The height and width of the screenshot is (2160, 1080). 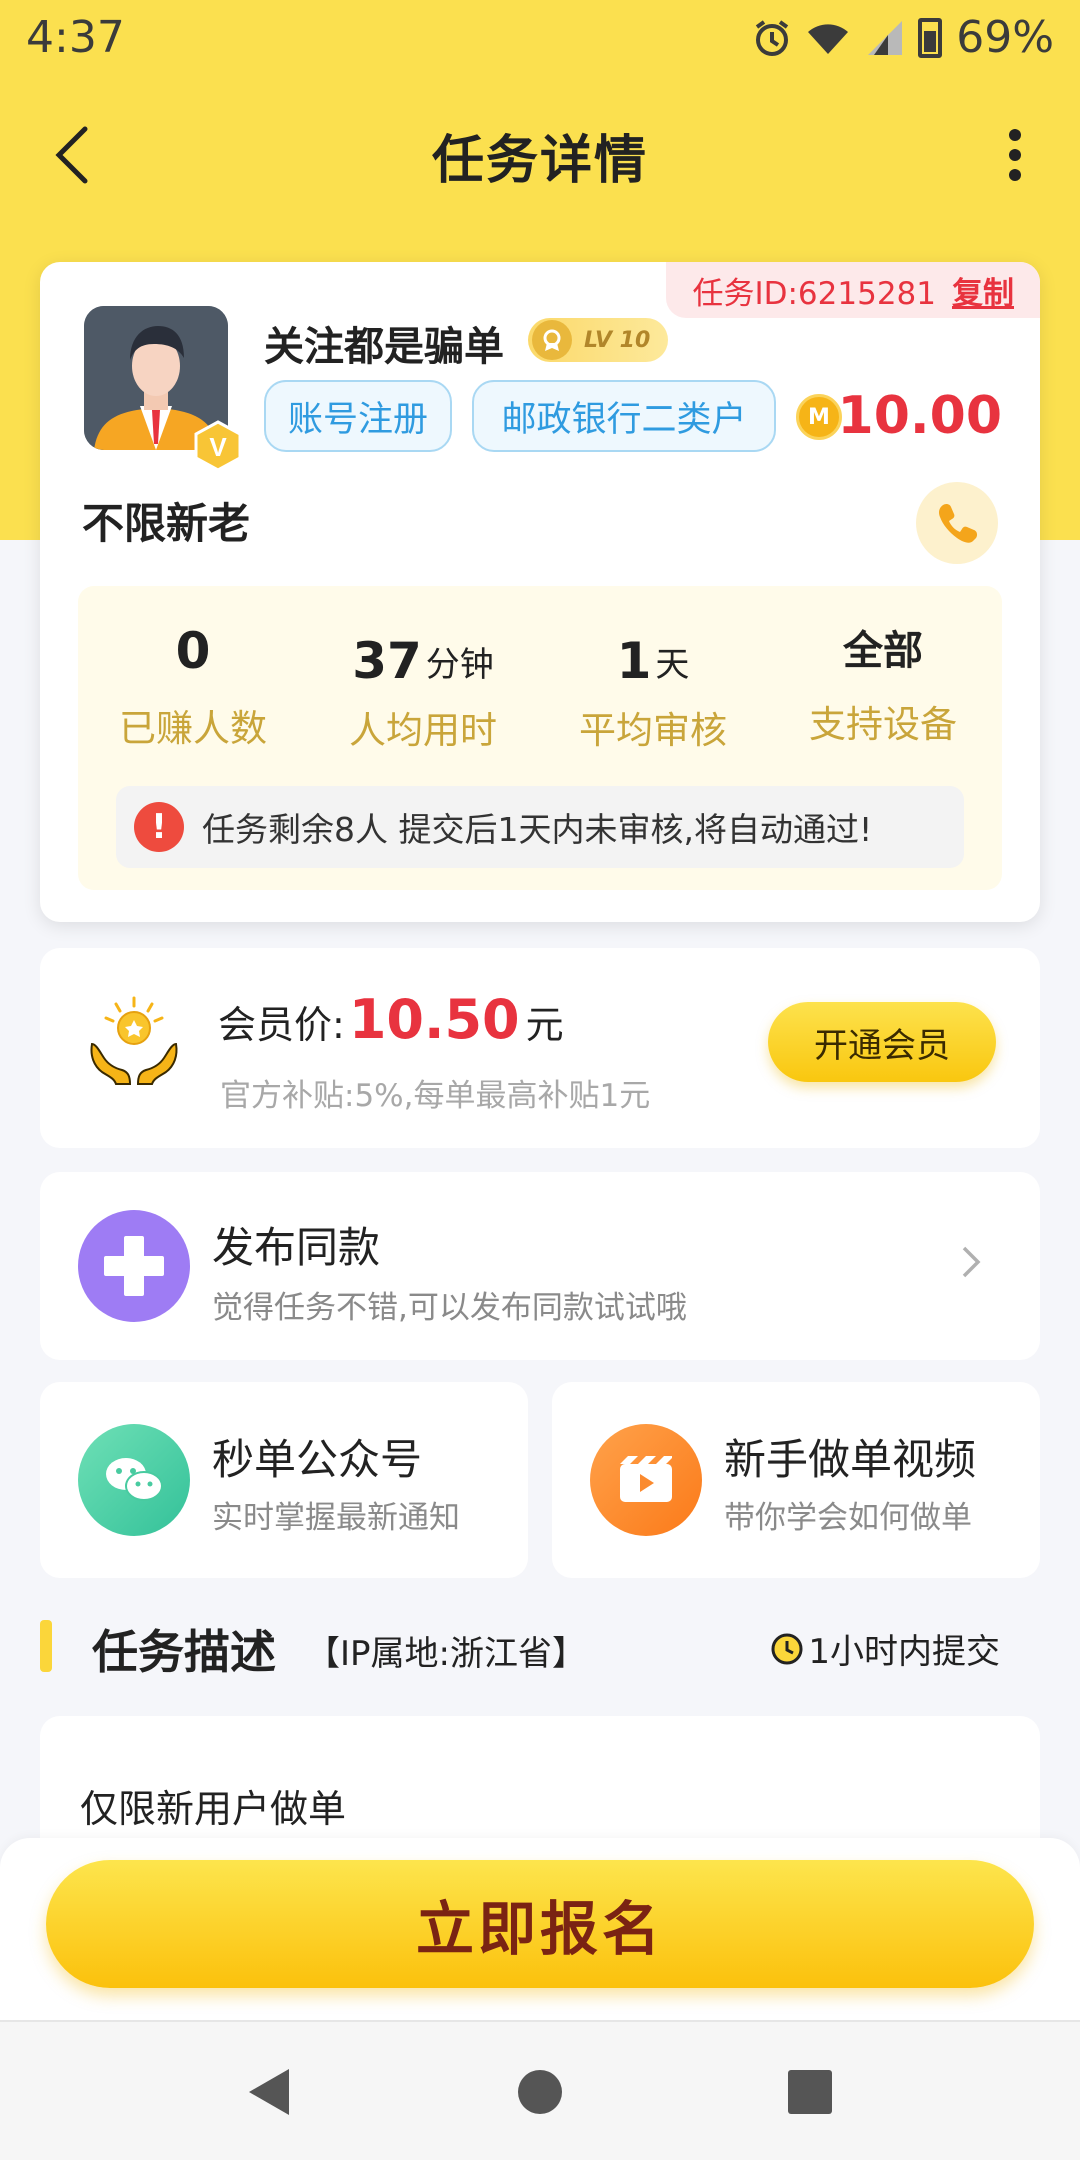 What do you see at coordinates (919, 416) in the screenshot?
I see `reward-price: 10.00` at bounding box center [919, 416].